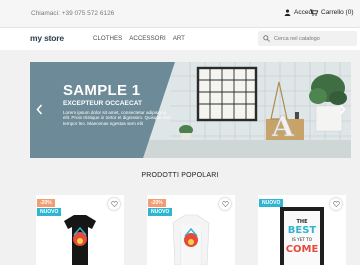  I want to click on main-header: my store CLOTHES ACCESSORI ART, so click(180, 39).